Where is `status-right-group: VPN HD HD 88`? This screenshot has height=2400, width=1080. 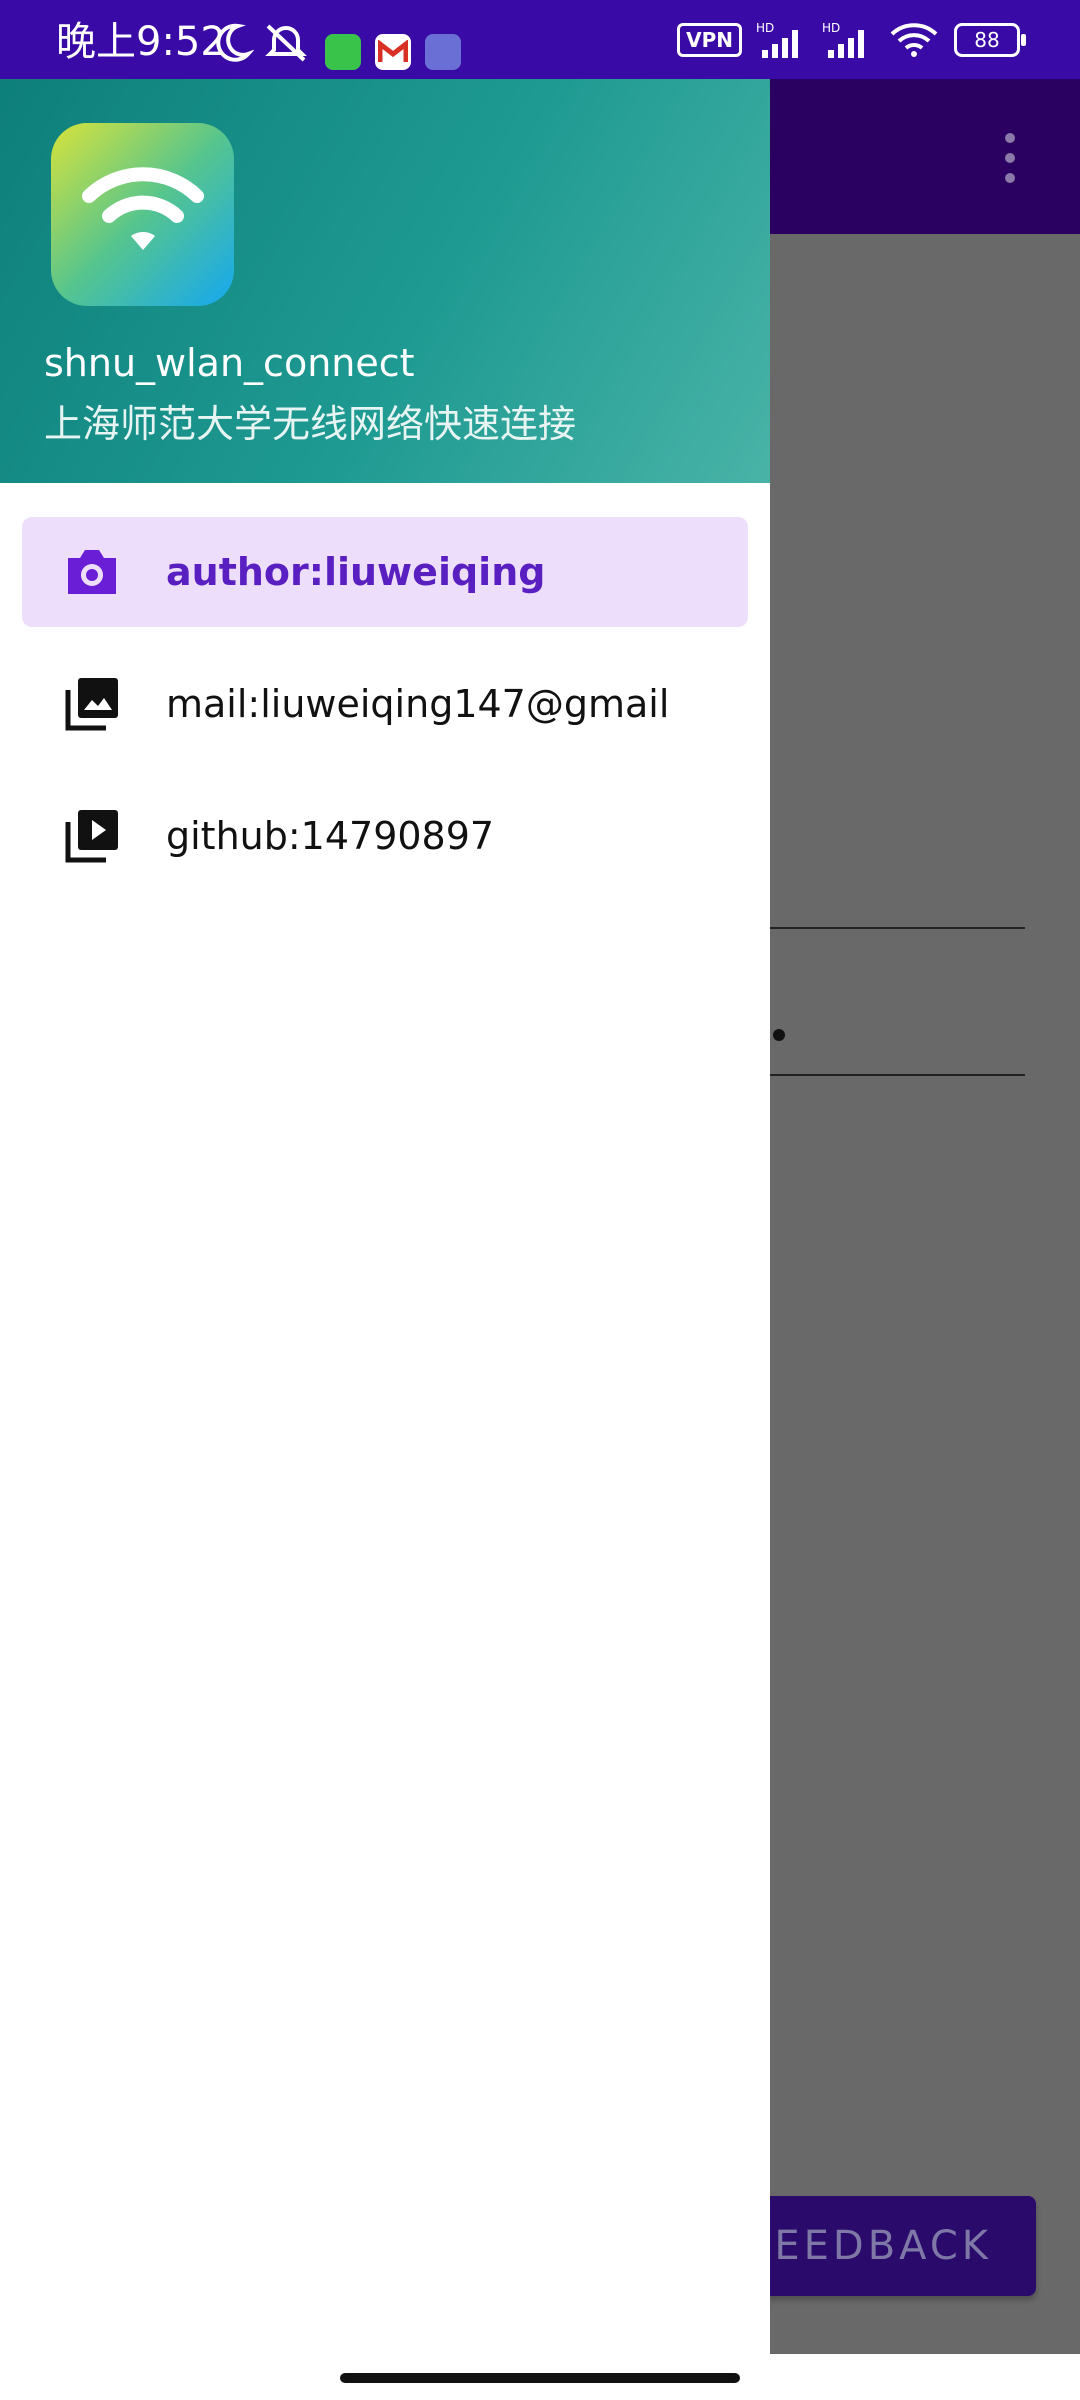
status-right-group: VPN HD HD 88 is located at coordinates (851, 40).